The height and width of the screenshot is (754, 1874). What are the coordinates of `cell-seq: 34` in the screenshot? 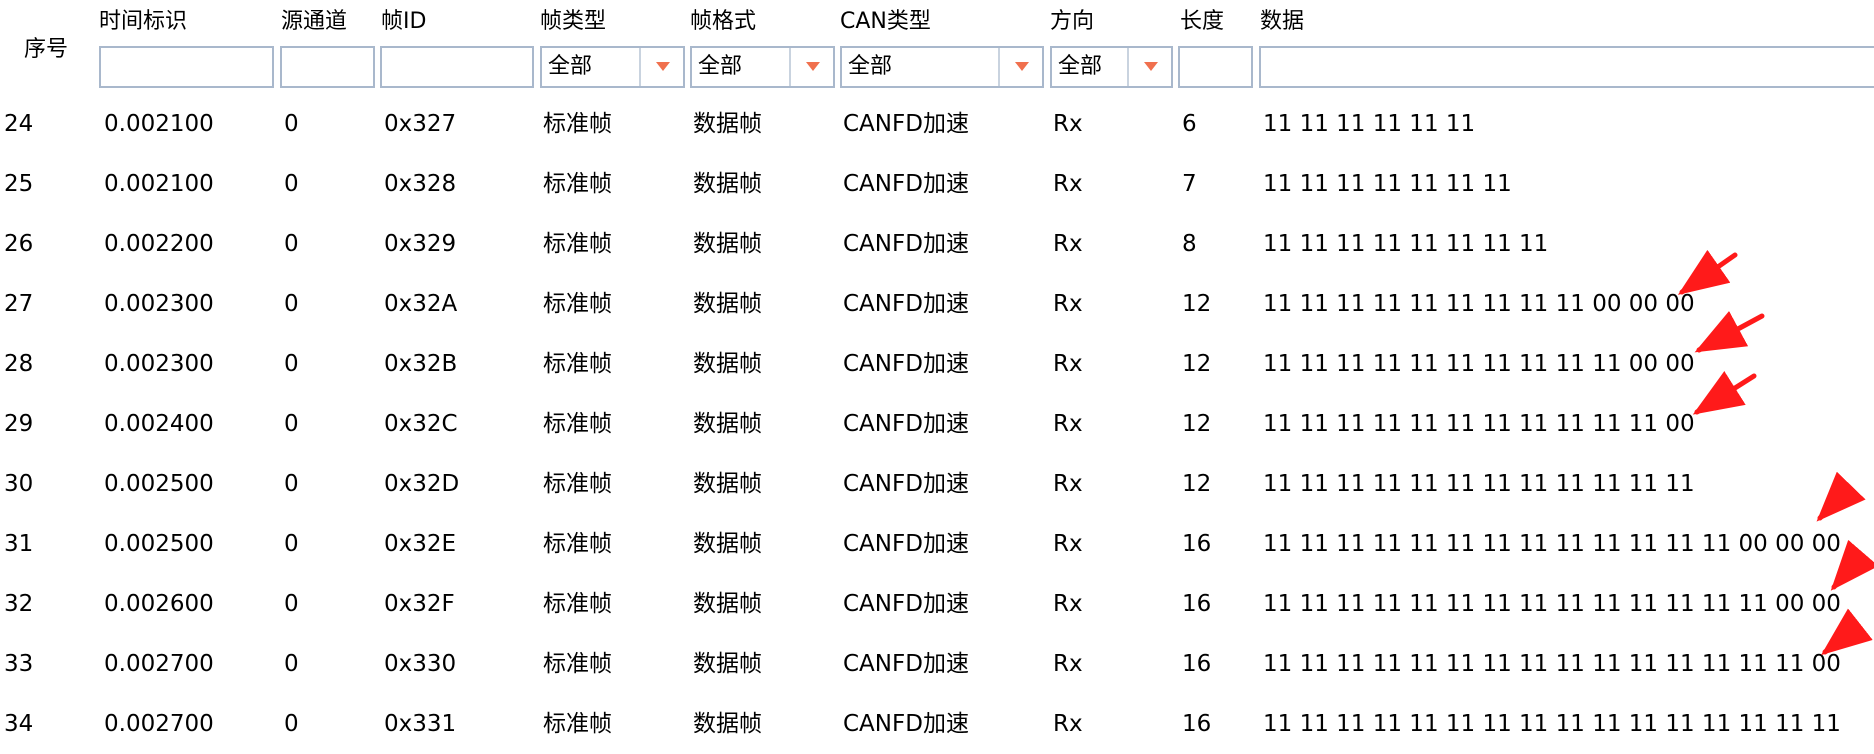 It's located at (19, 724).